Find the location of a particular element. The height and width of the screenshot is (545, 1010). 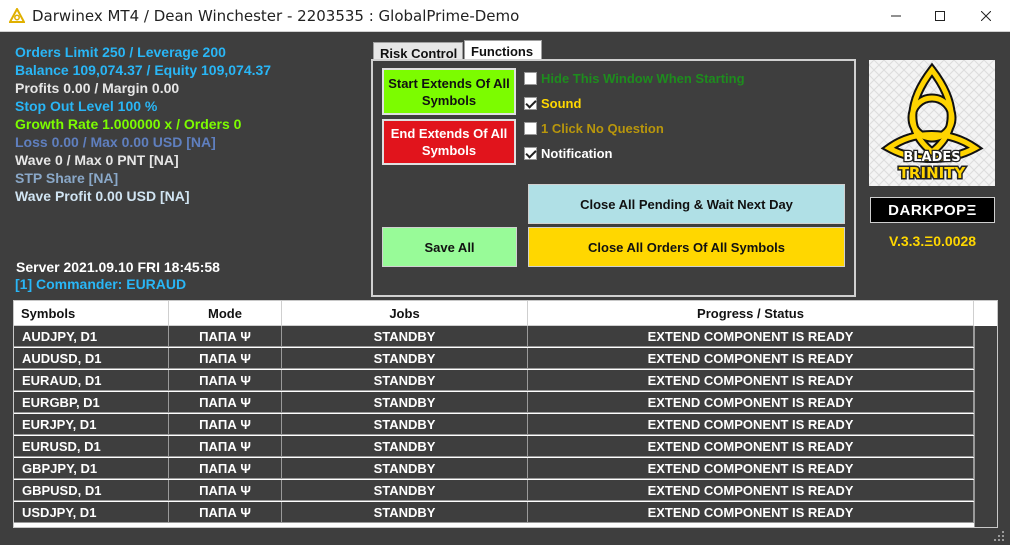

column-header-mode: Mode is located at coordinates (225, 313).